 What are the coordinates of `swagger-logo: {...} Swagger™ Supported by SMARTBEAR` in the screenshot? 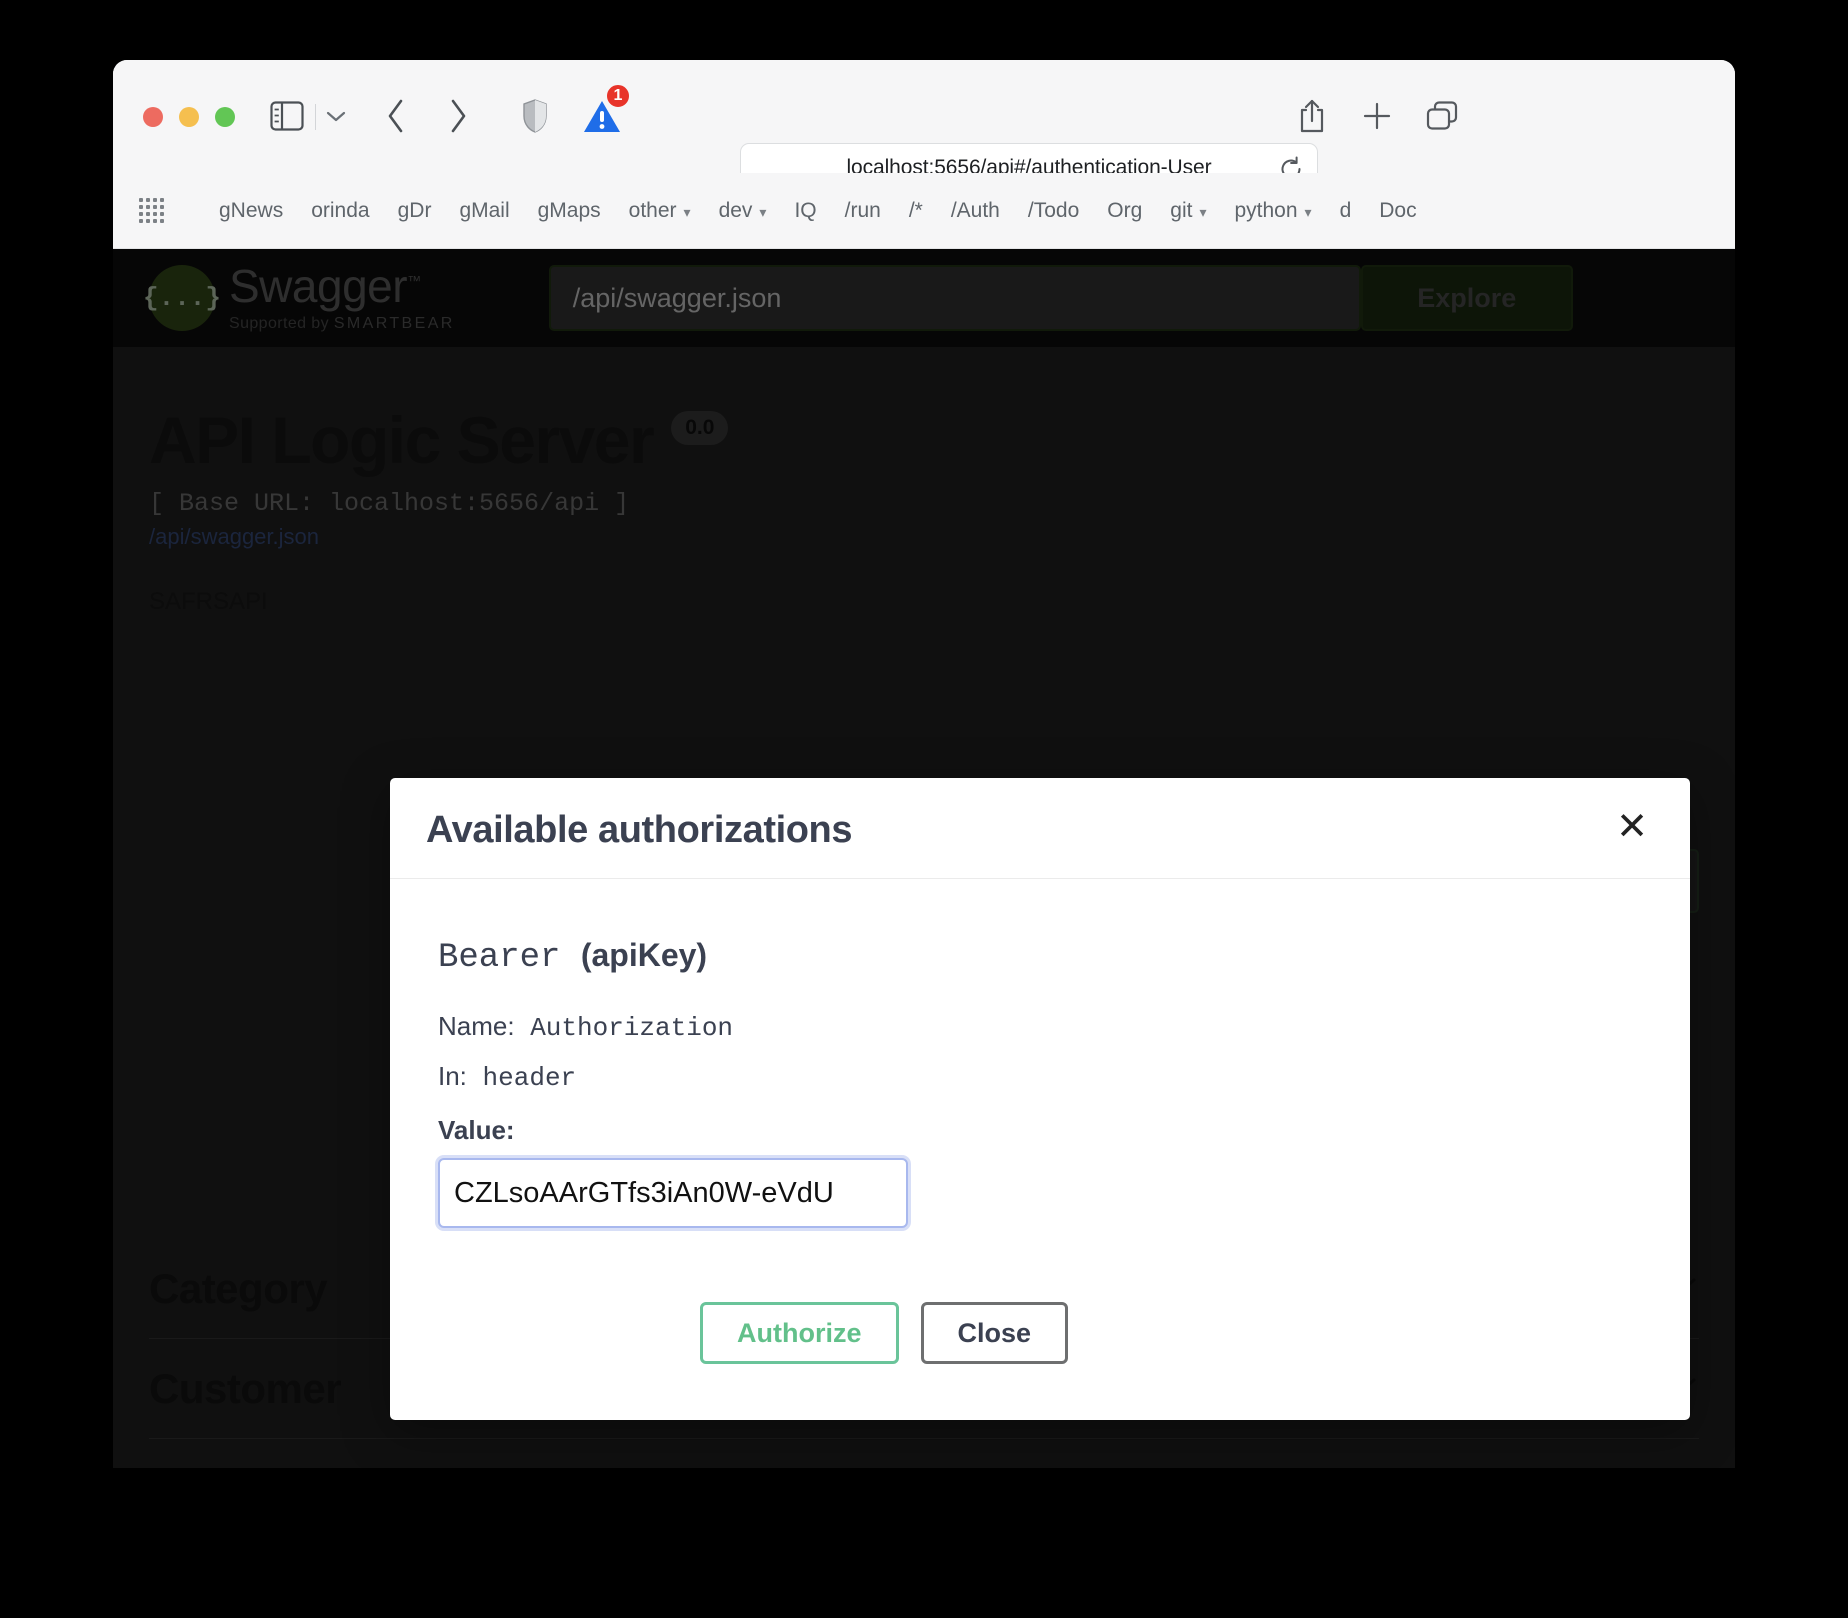 It's located at (299, 298).